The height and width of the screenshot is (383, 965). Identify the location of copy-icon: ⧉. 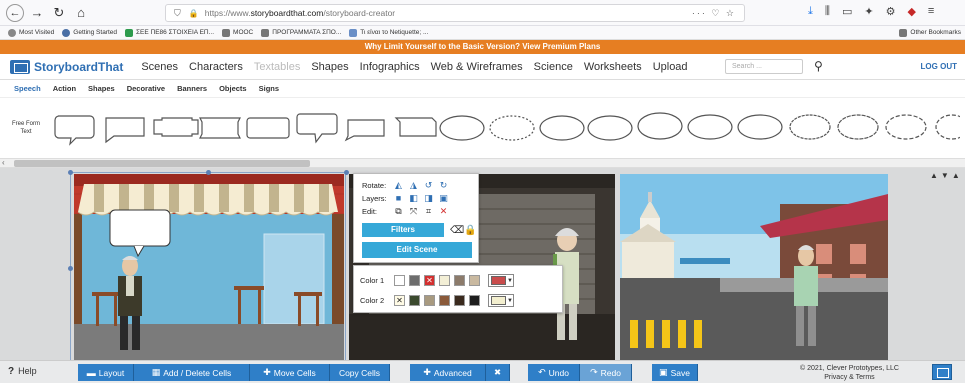
(398, 211).